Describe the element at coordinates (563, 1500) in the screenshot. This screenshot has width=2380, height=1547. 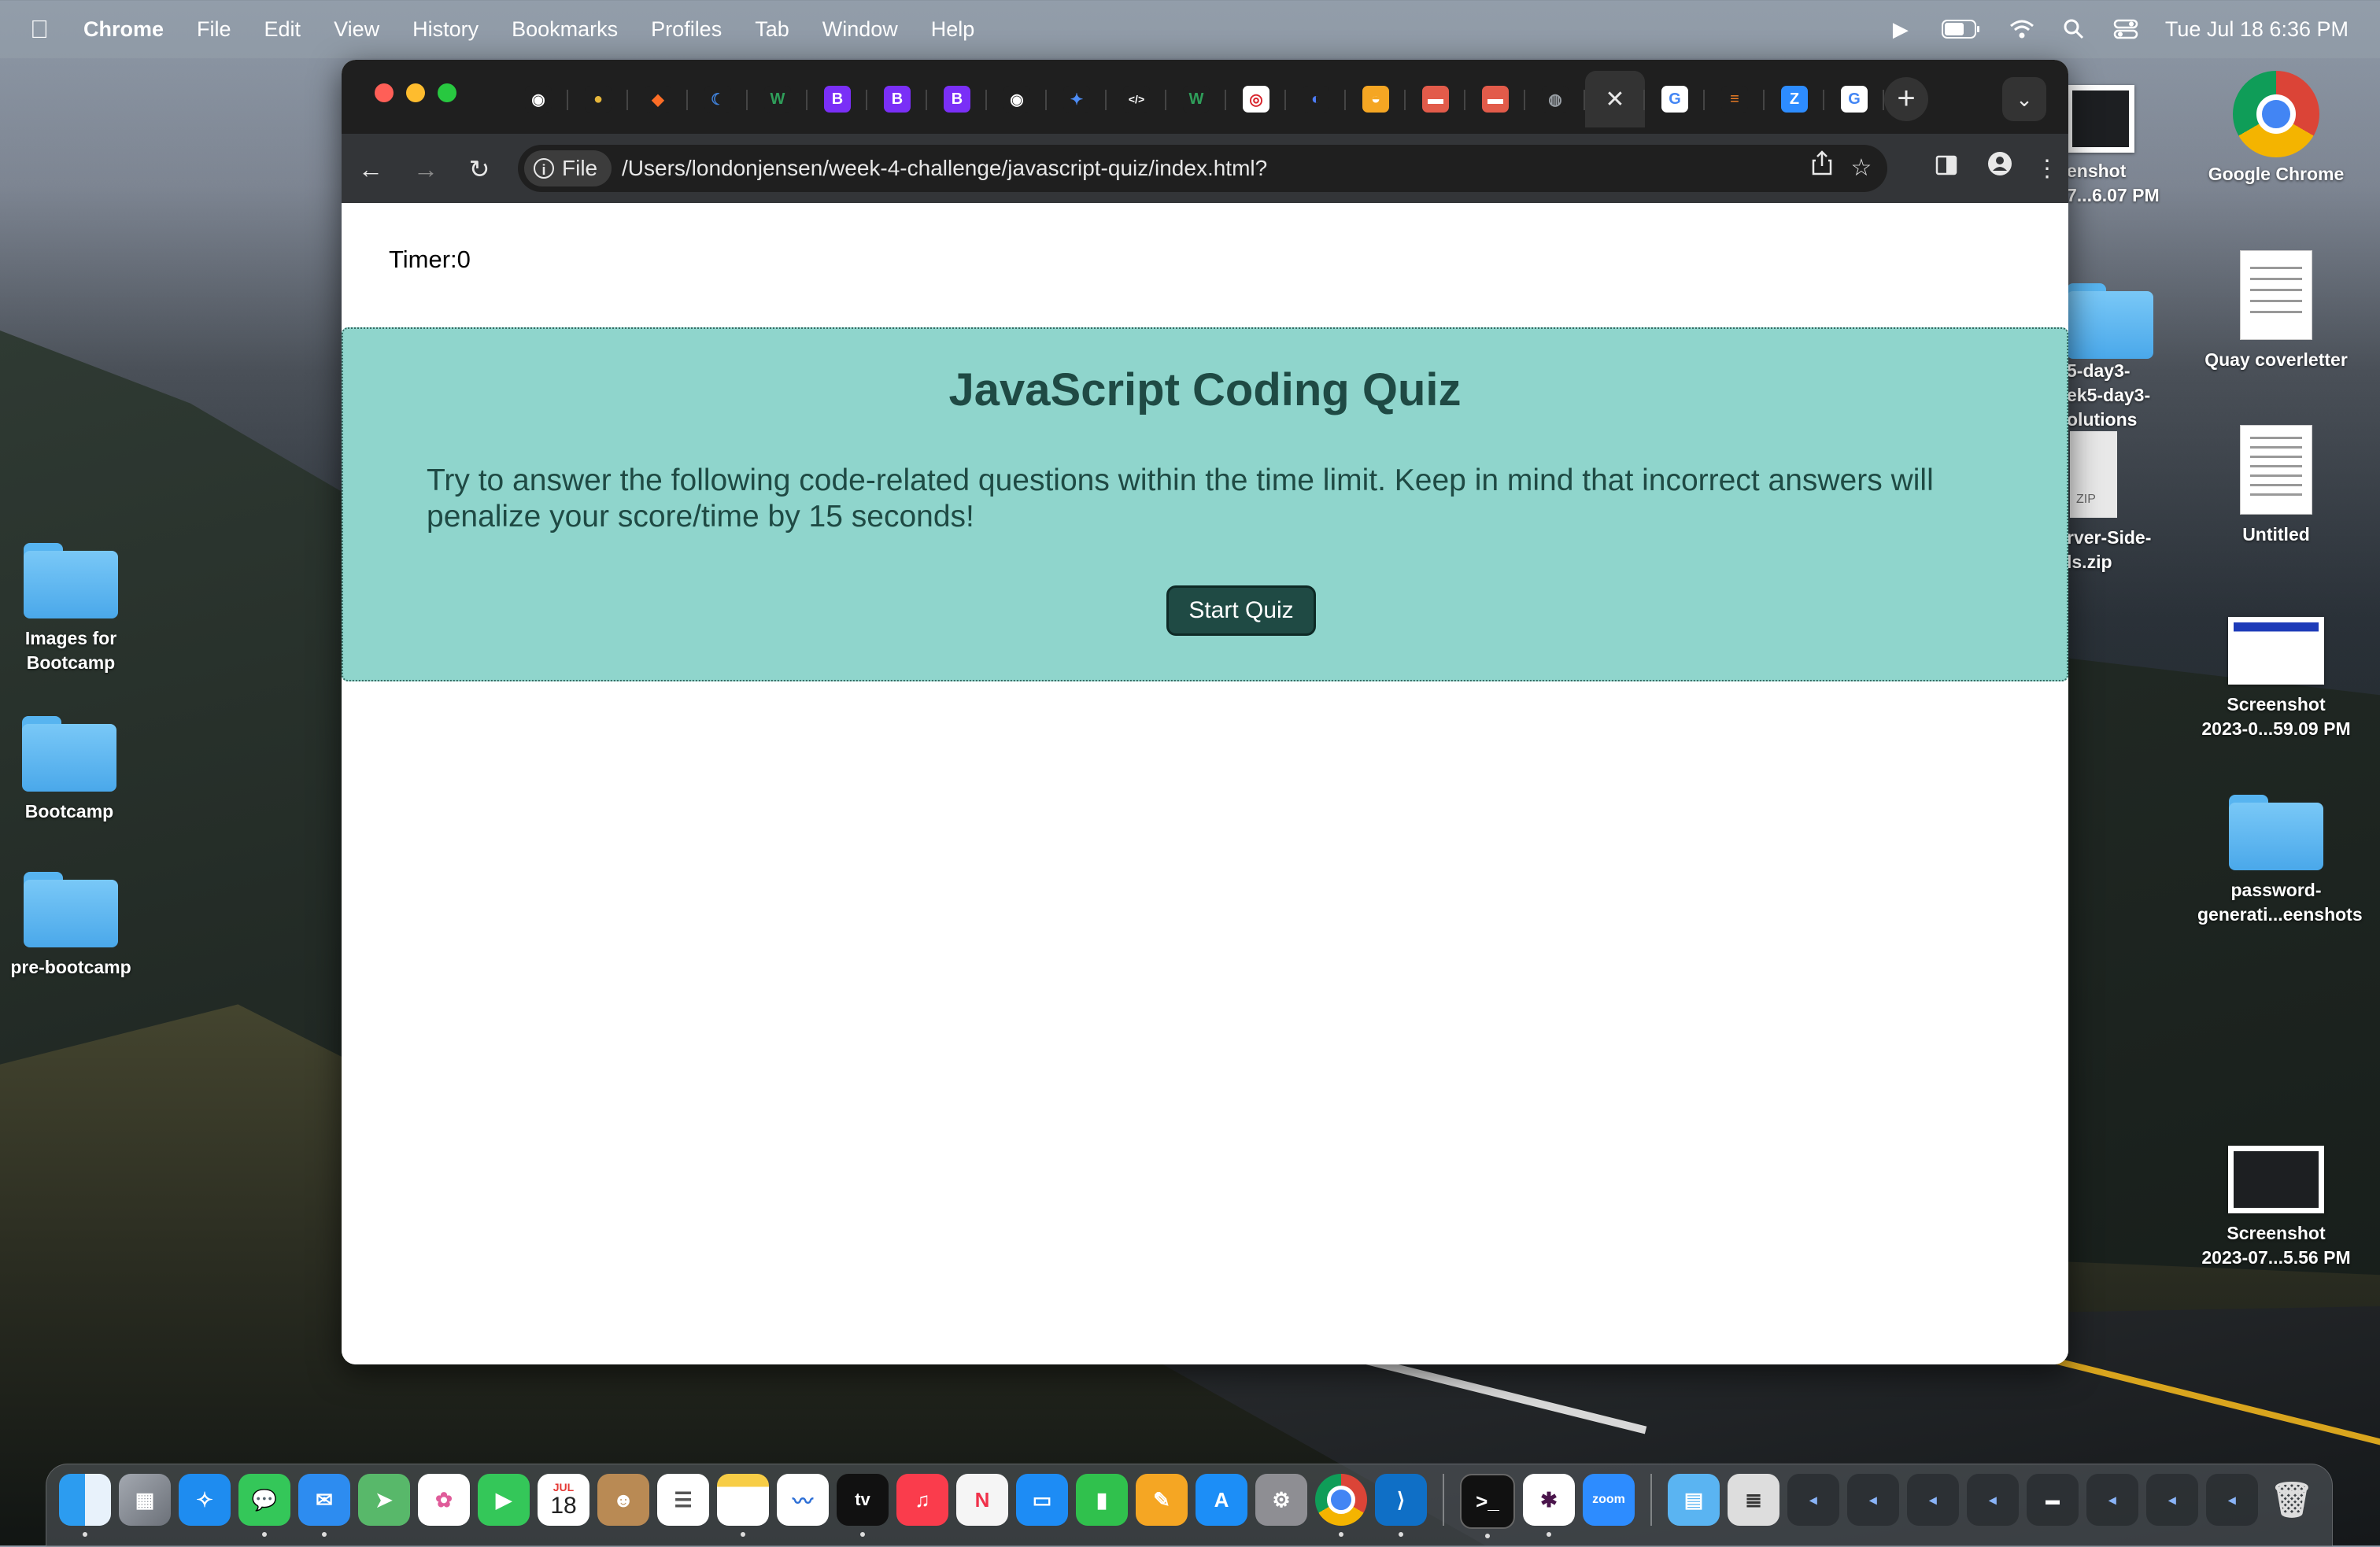
I see `calendar-icon: JUL 18` at that location.